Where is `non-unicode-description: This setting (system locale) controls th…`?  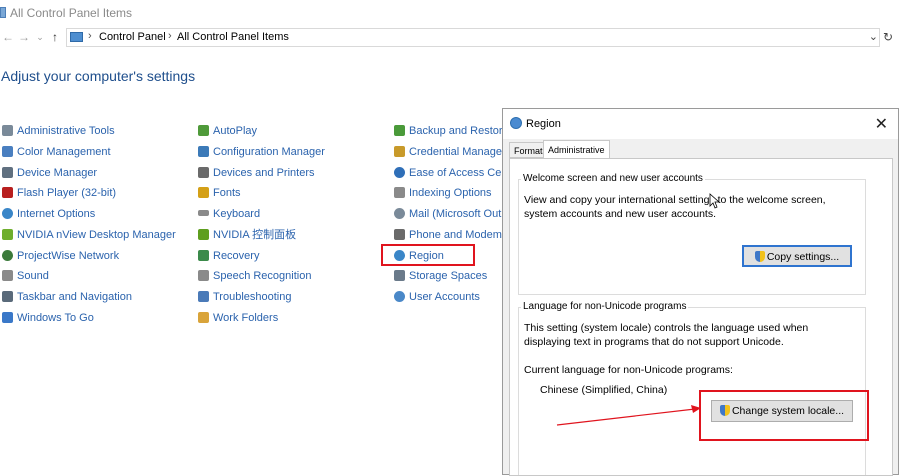
non-unicode-description: This setting (system locale) controls th… is located at coordinates (666, 335).